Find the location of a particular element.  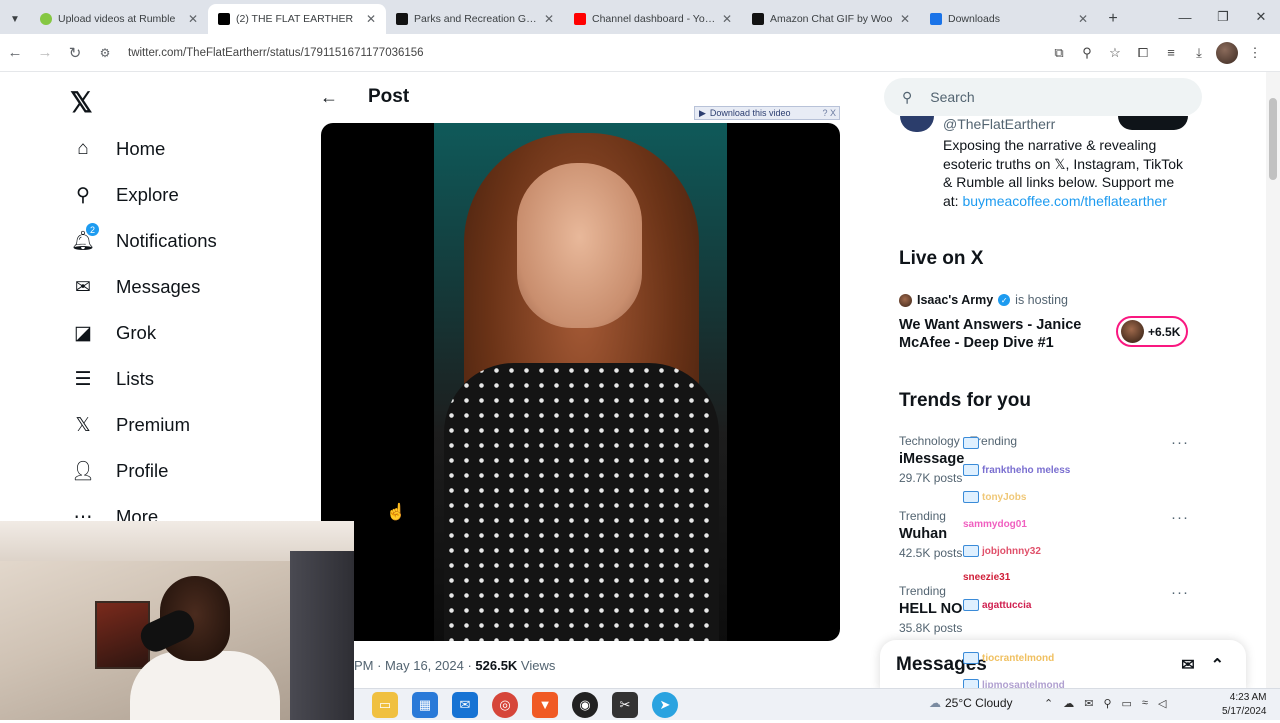

nav-notifications: 🔔︎ 2 Notifications is located at coordinates (144, 237).